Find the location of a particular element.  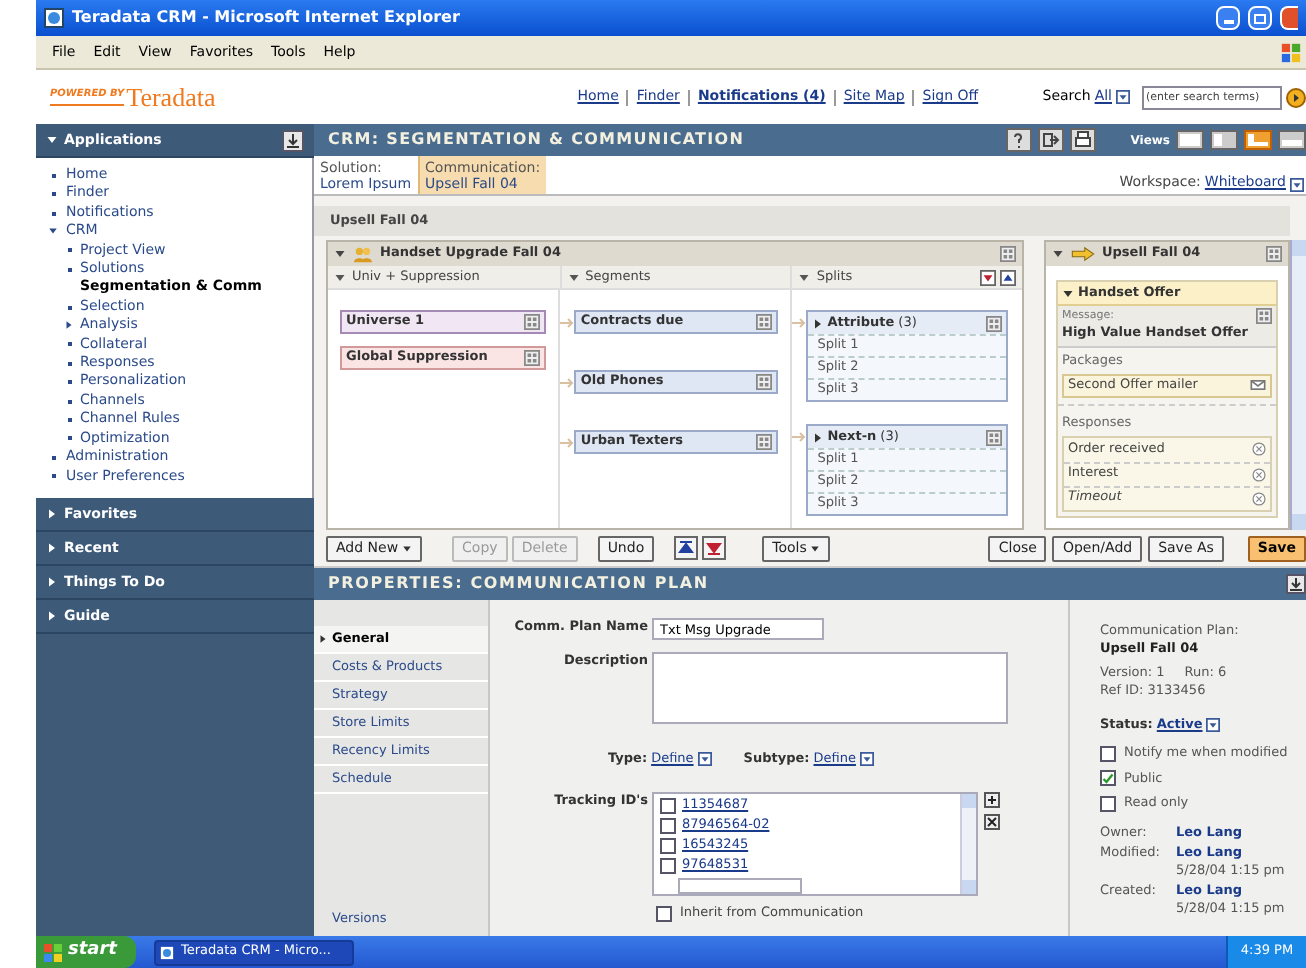

page-title: CRM: SEGMENTATION & COMMUNICATION is located at coordinates (536, 140).